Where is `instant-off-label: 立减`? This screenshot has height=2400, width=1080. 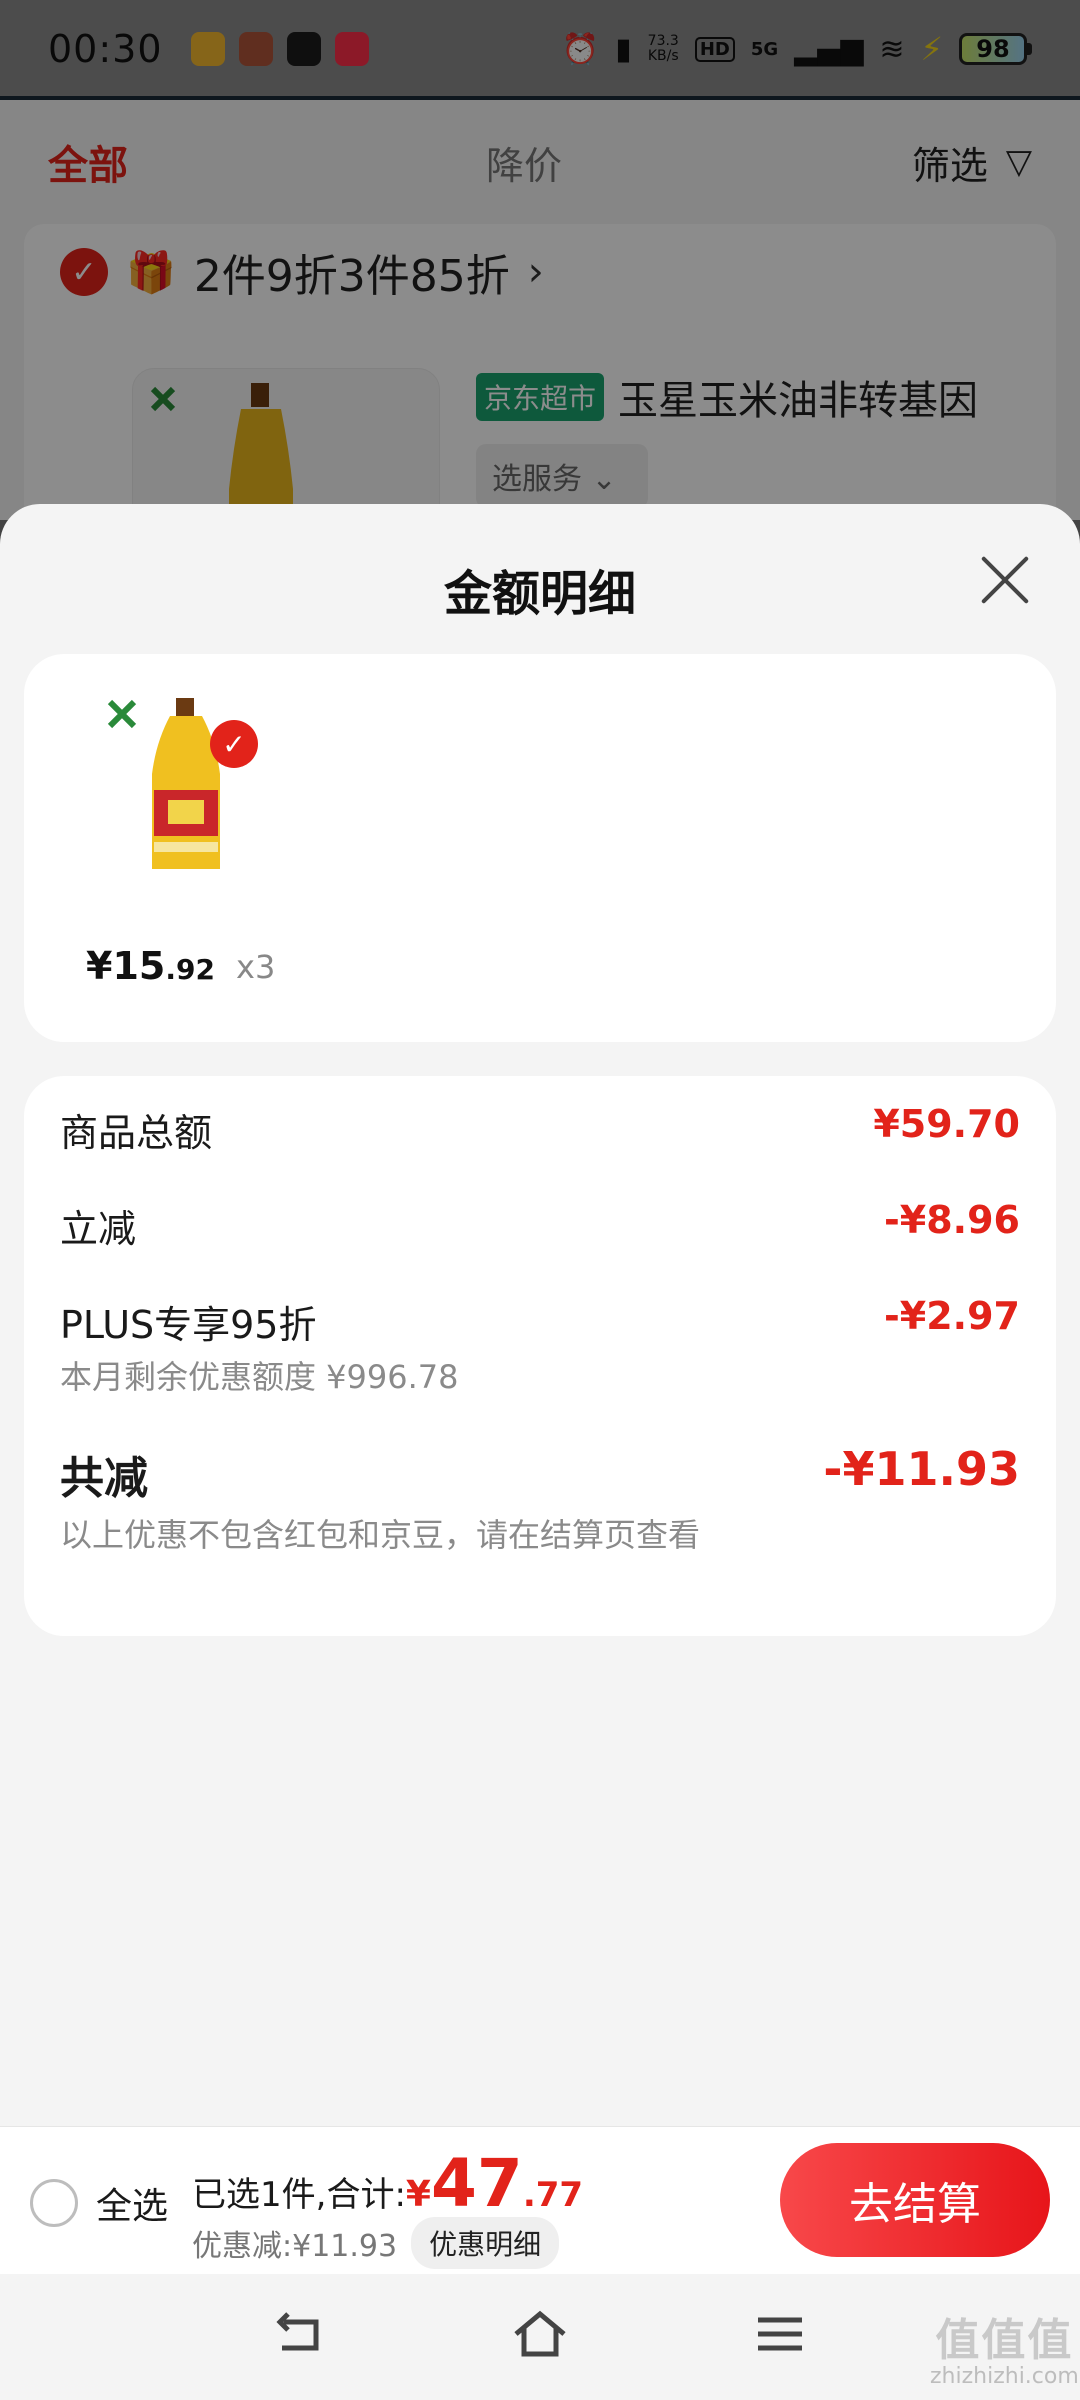 instant-off-label: 立减 is located at coordinates (98, 1229).